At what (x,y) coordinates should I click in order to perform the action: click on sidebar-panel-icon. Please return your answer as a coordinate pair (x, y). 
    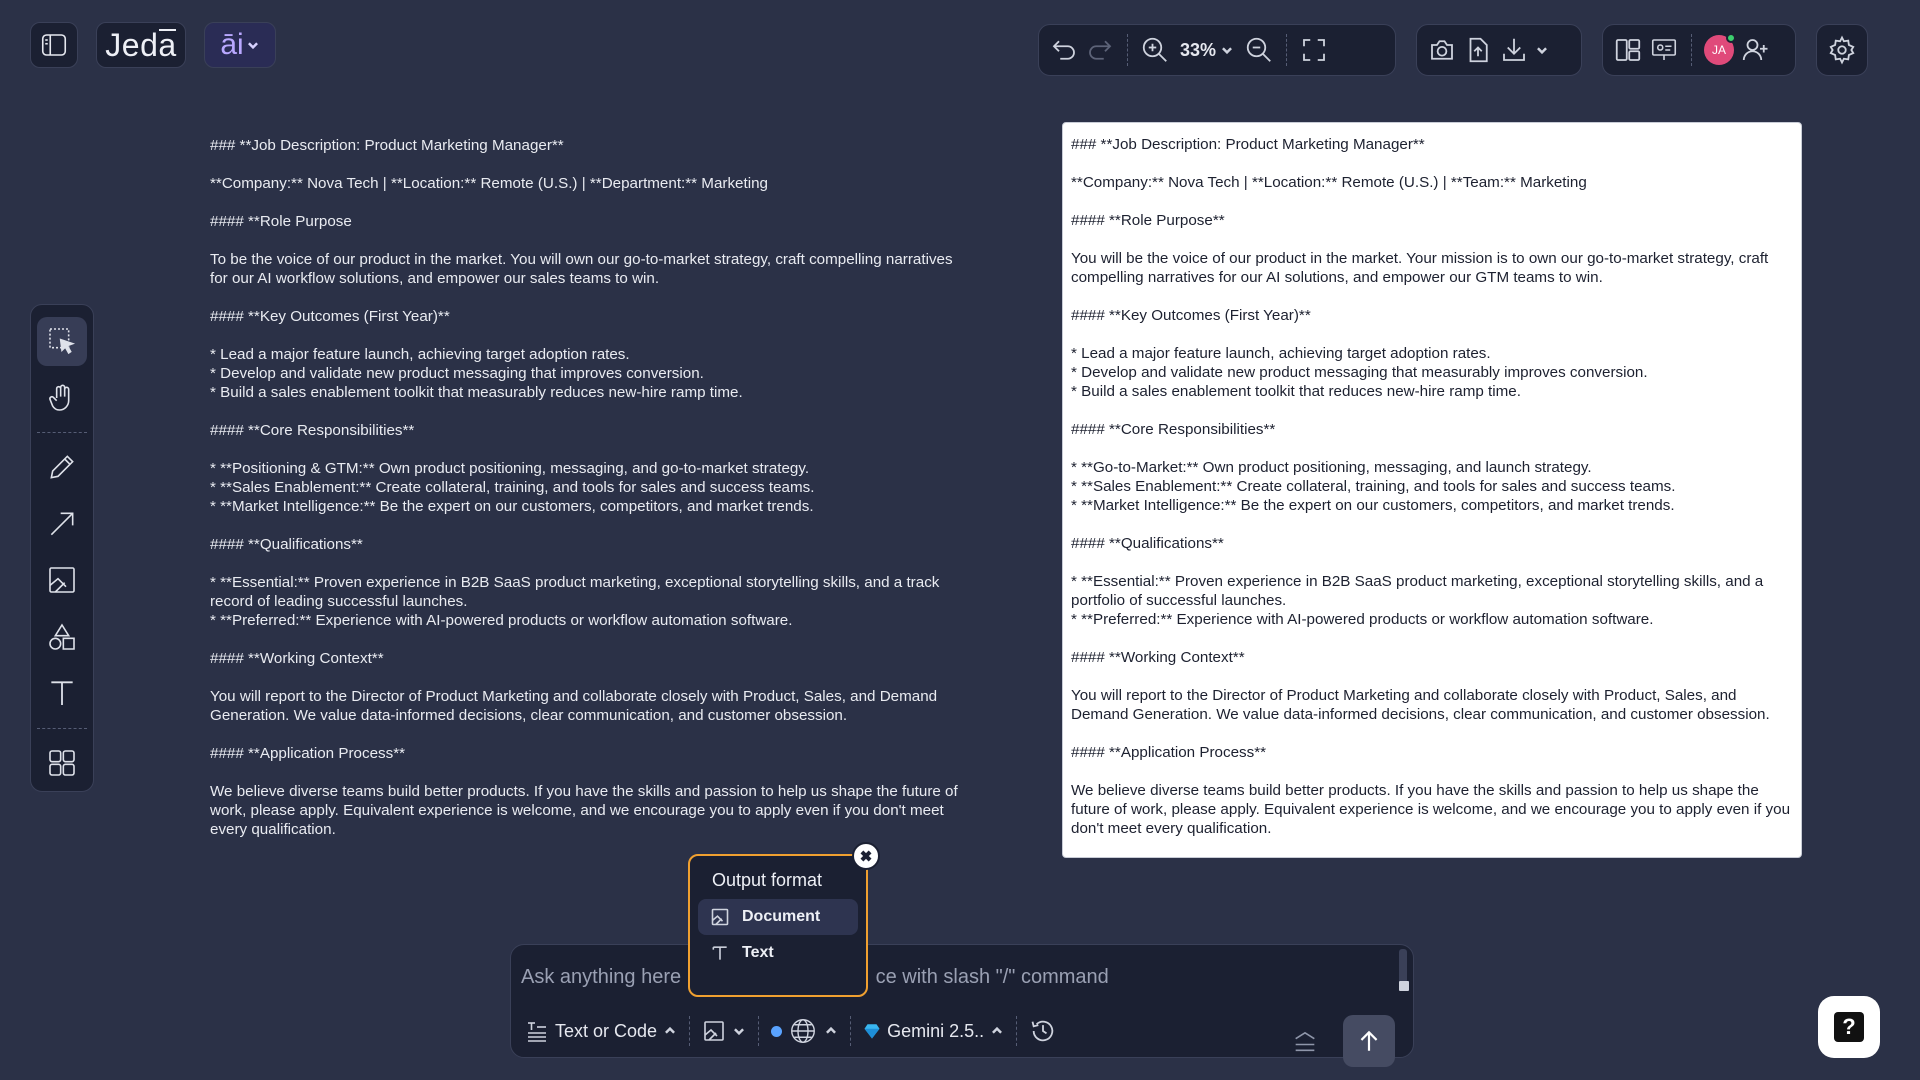
    Looking at the image, I should click on (54, 45).